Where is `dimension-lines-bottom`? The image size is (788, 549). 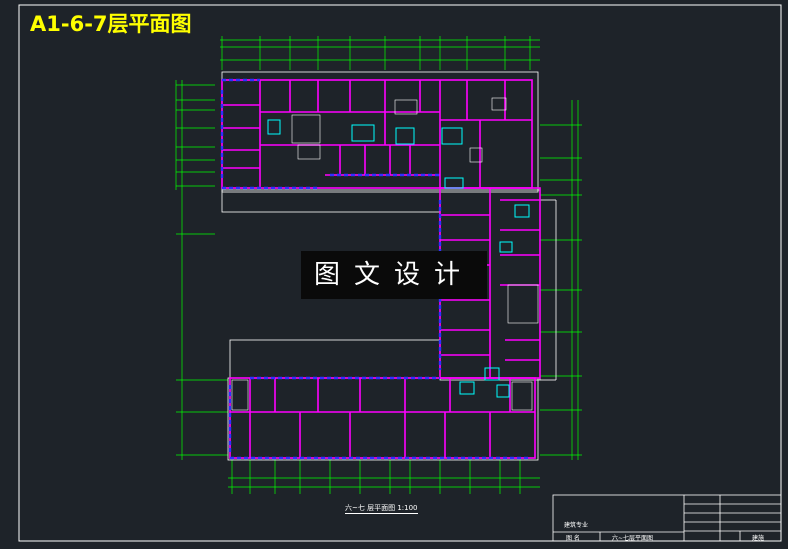 dimension-lines-bottom is located at coordinates (384, 477).